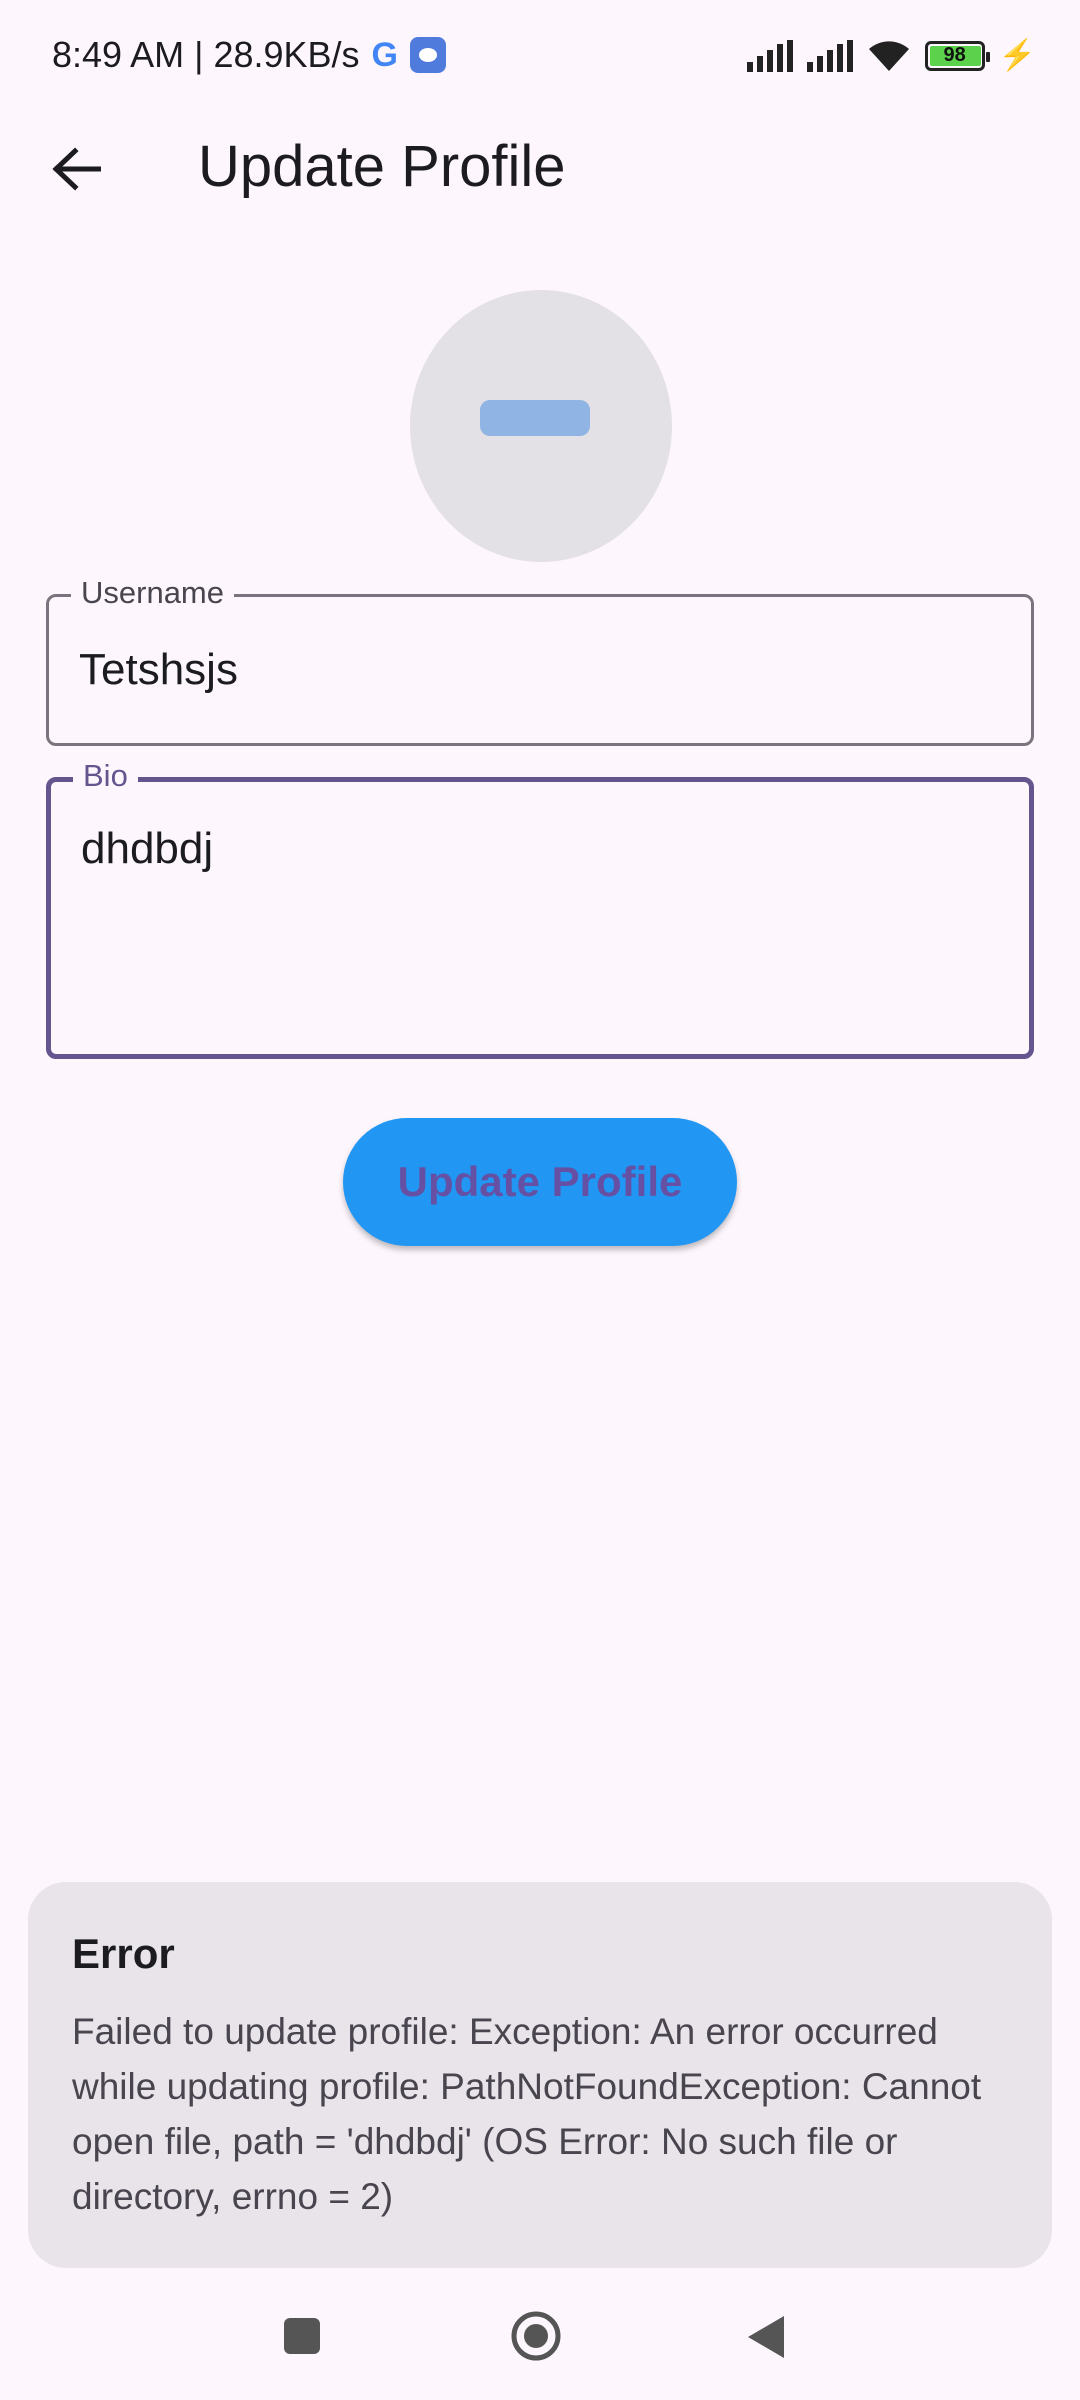 The height and width of the screenshot is (2400, 1080). What do you see at coordinates (158, 670) in the screenshot?
I see `username-input: Tetshsjs` at bounding box center [158, 670].